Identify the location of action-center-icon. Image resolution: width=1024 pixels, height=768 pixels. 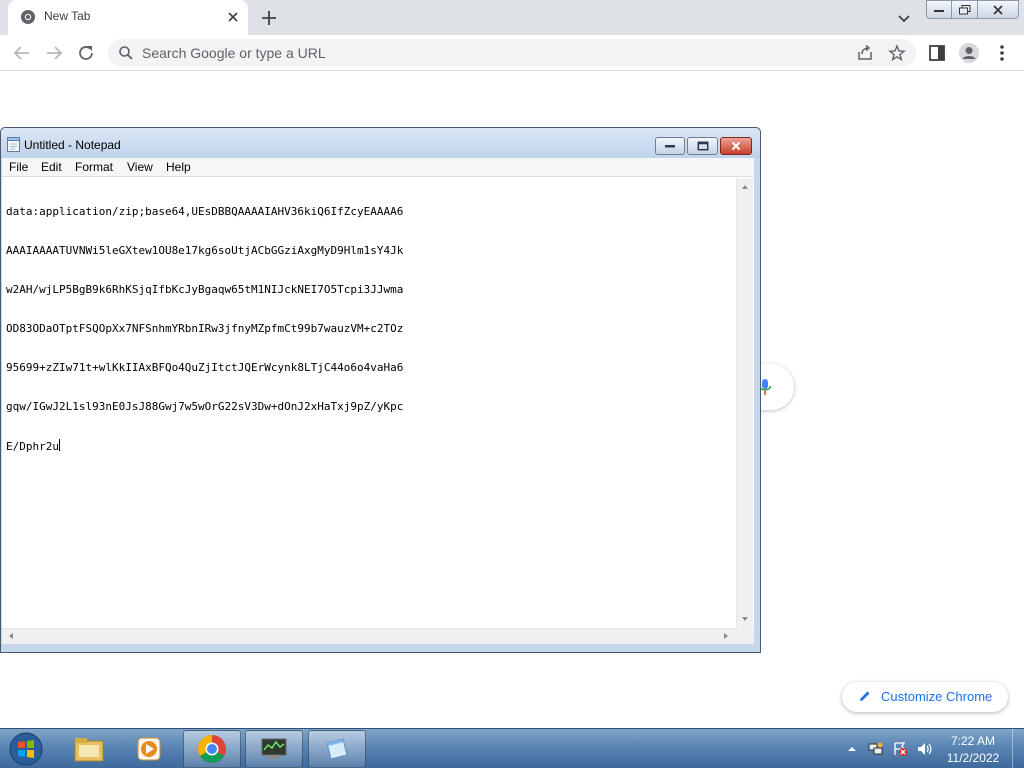
(900, 749).